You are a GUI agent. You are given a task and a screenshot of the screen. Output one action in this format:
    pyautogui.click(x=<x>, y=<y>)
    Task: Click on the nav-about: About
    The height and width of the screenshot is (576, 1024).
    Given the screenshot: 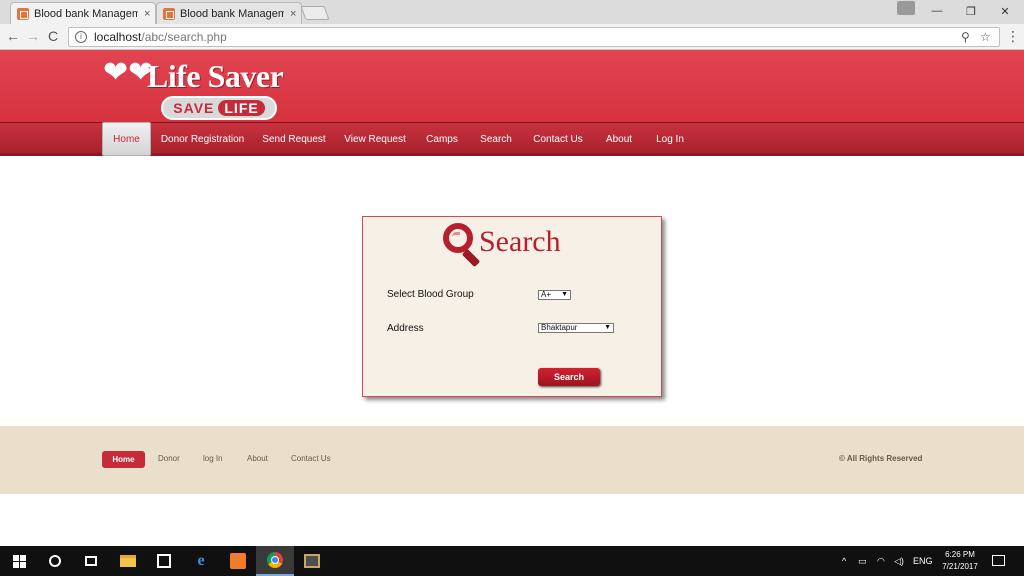 What is the action you would take?
    pyautogui.click(x=619, y=138)
    